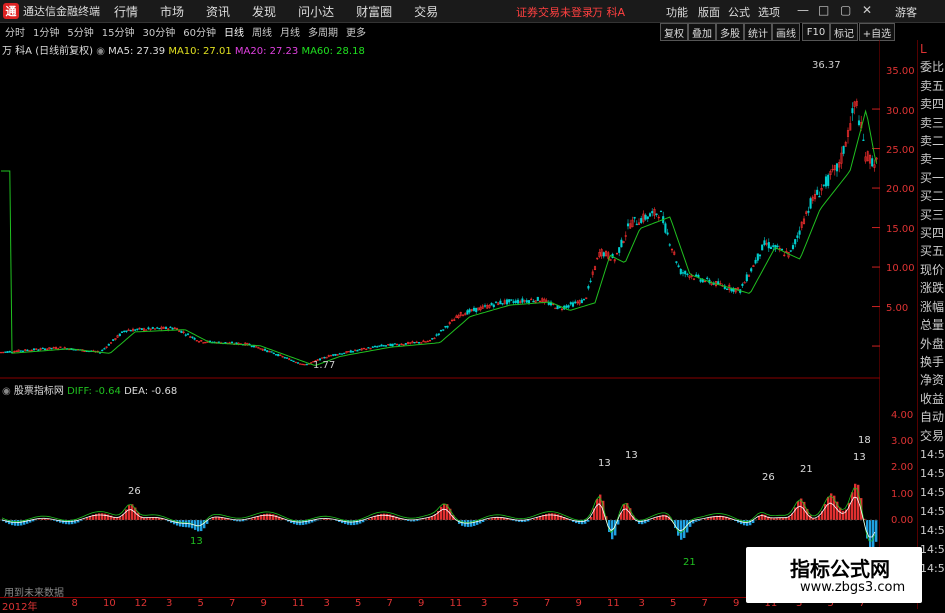 This screenshot has height=613, width=945. I want to click on side-item-buy4: 买四, so click(931, 233).